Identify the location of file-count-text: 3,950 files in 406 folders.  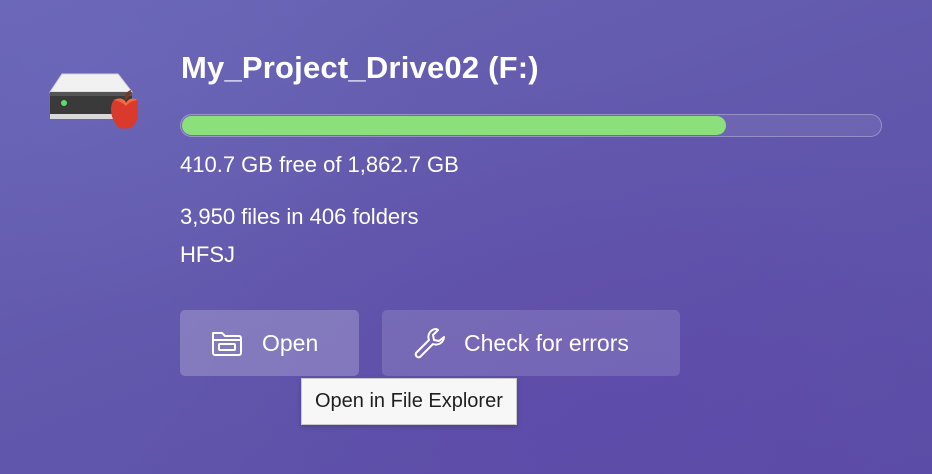
(299, 216).